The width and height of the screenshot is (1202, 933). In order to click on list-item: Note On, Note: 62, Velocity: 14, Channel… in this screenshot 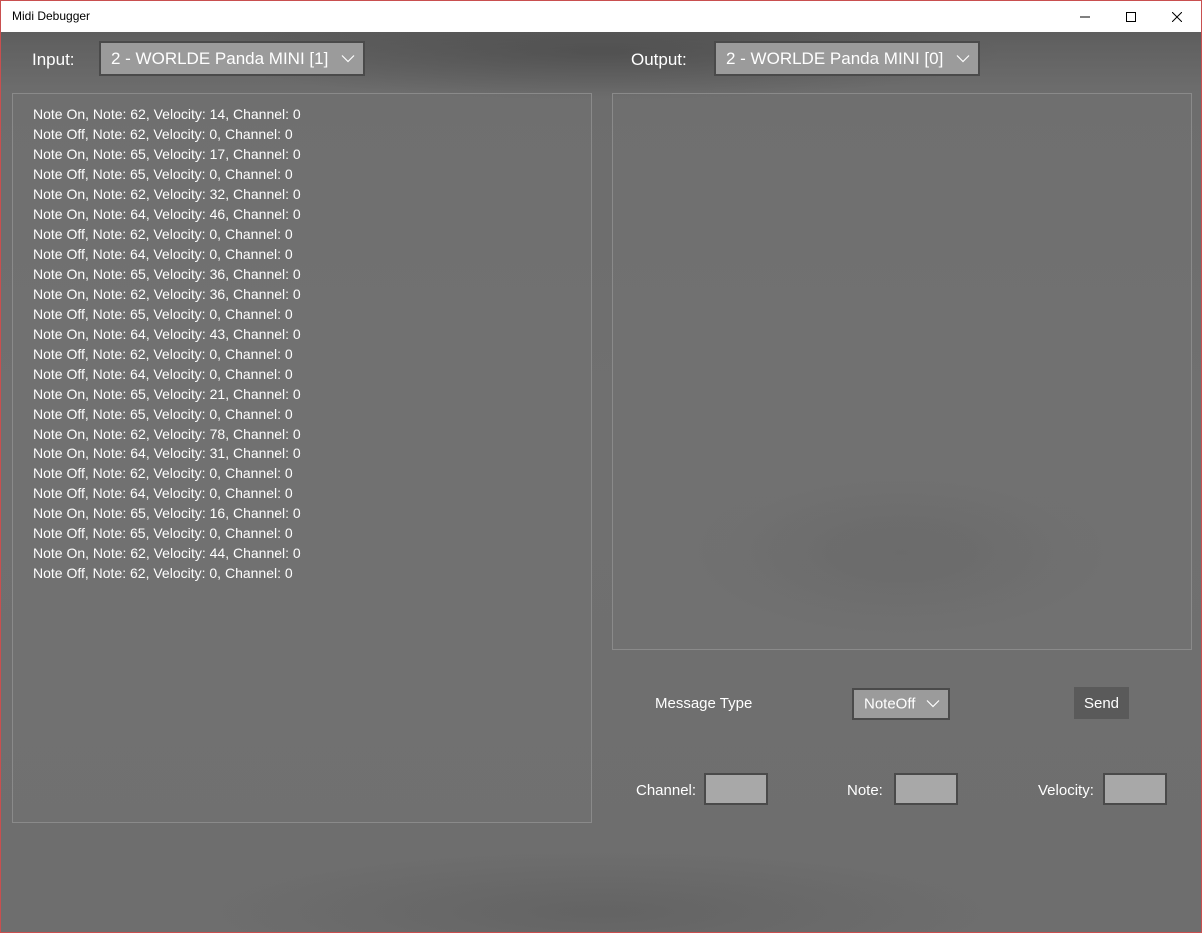, I will do `click(167, 115)`.